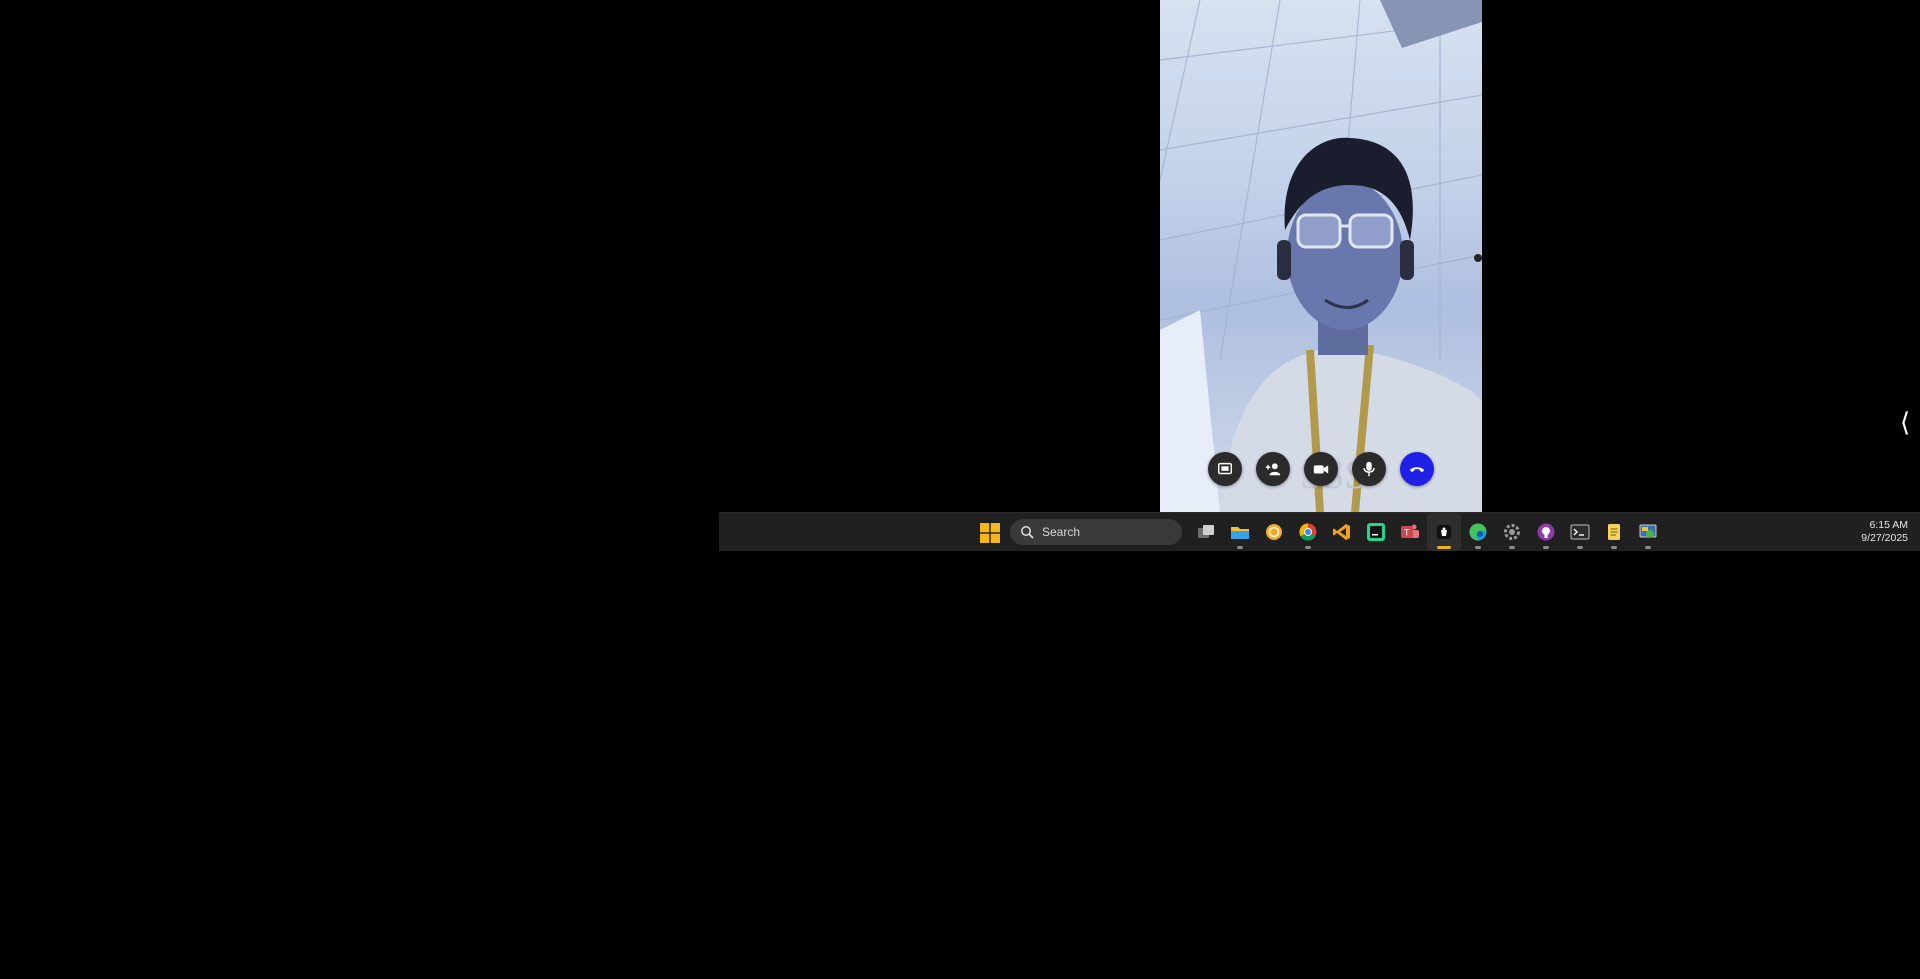 Image resolution: width=1920 pixels, height=979 pixels. I want to click on teams-icon: T, so click(1410, 531).